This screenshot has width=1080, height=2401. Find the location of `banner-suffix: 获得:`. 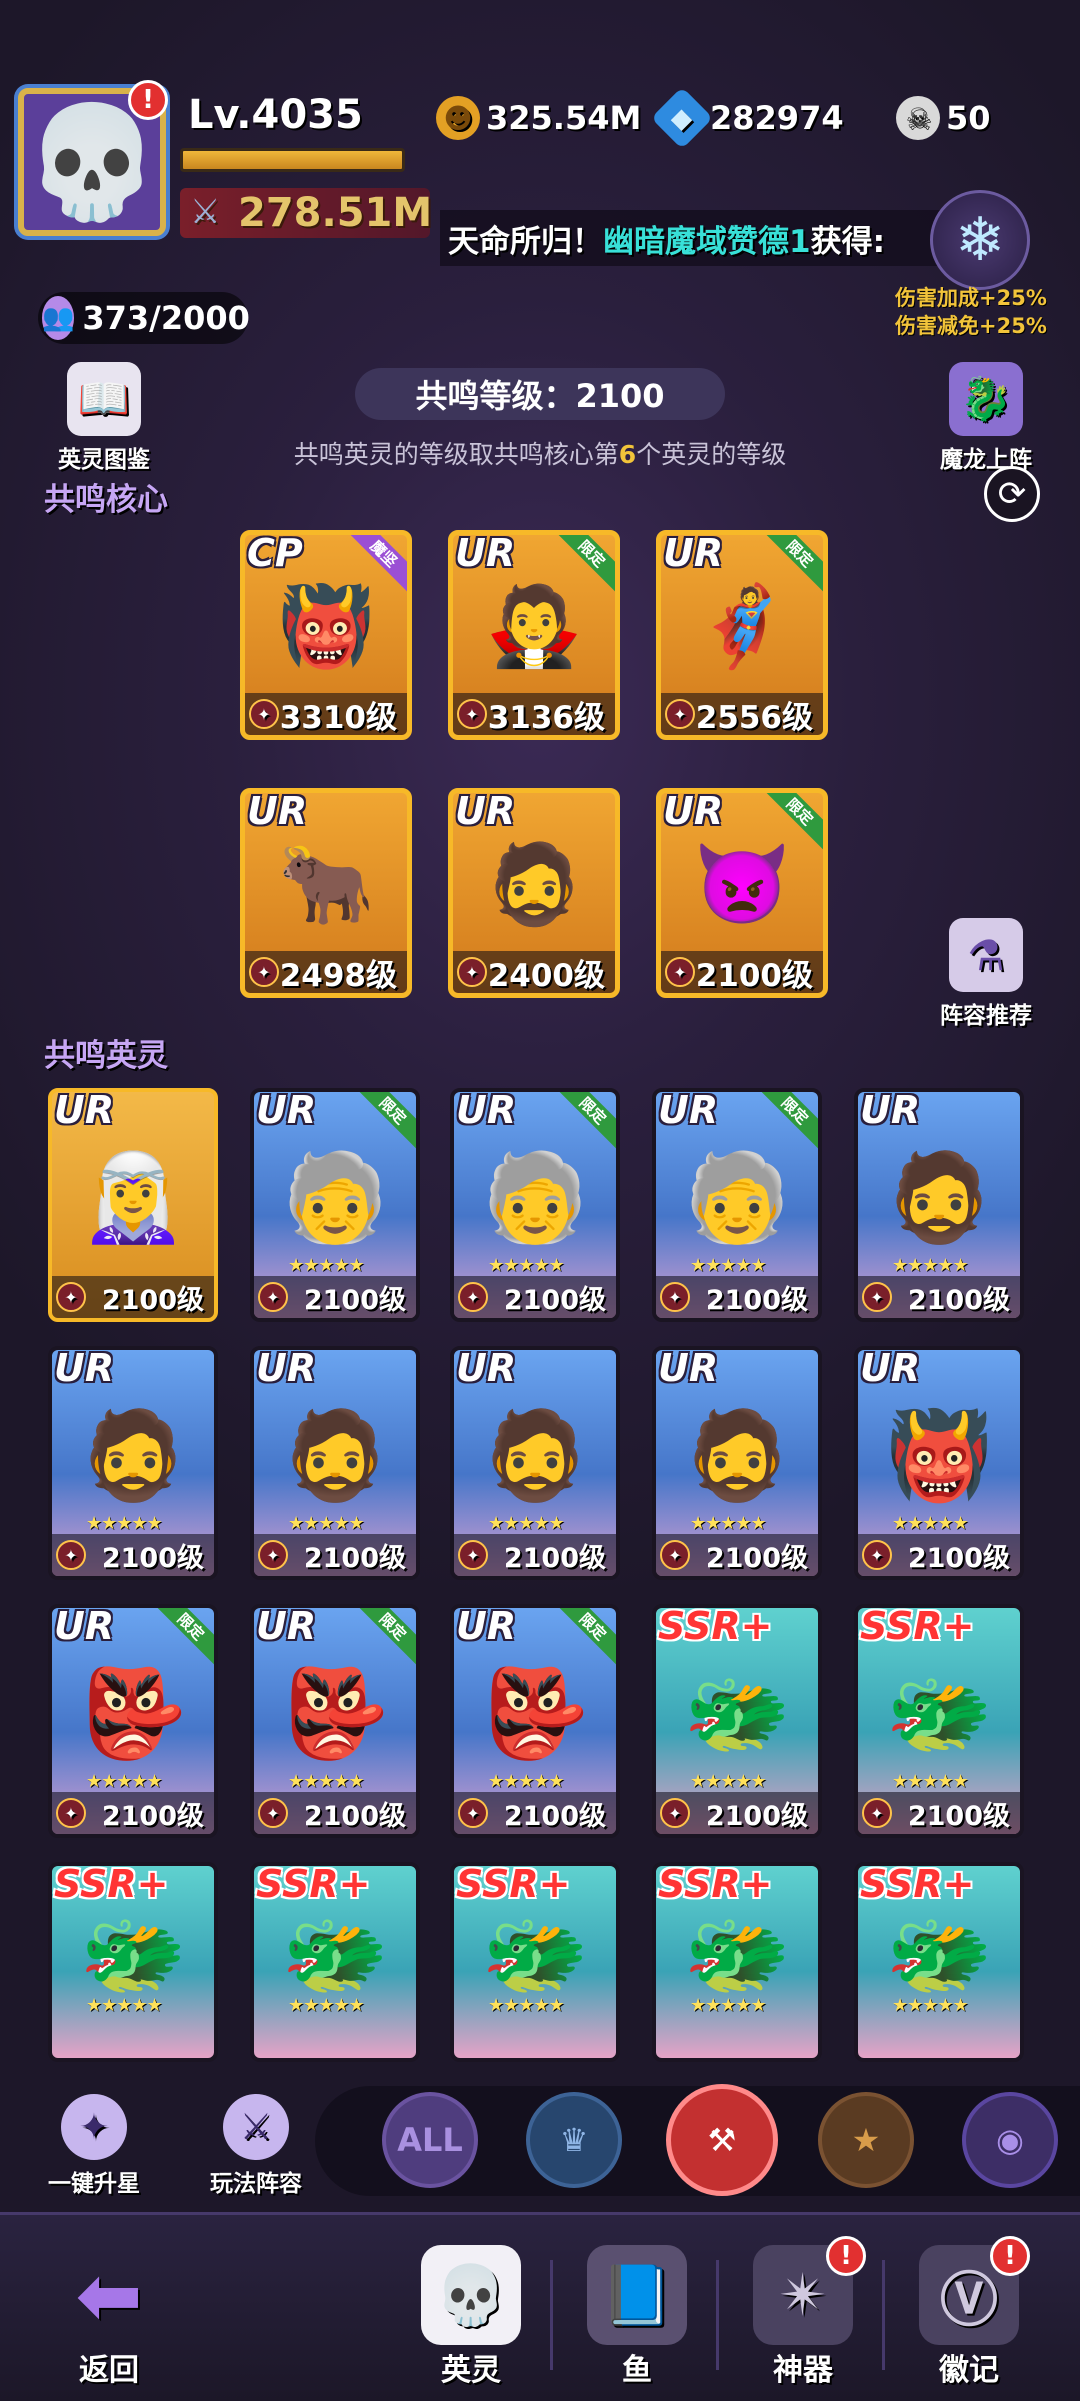

banner-suffix: 获得: is located at coordinates (847, 241).